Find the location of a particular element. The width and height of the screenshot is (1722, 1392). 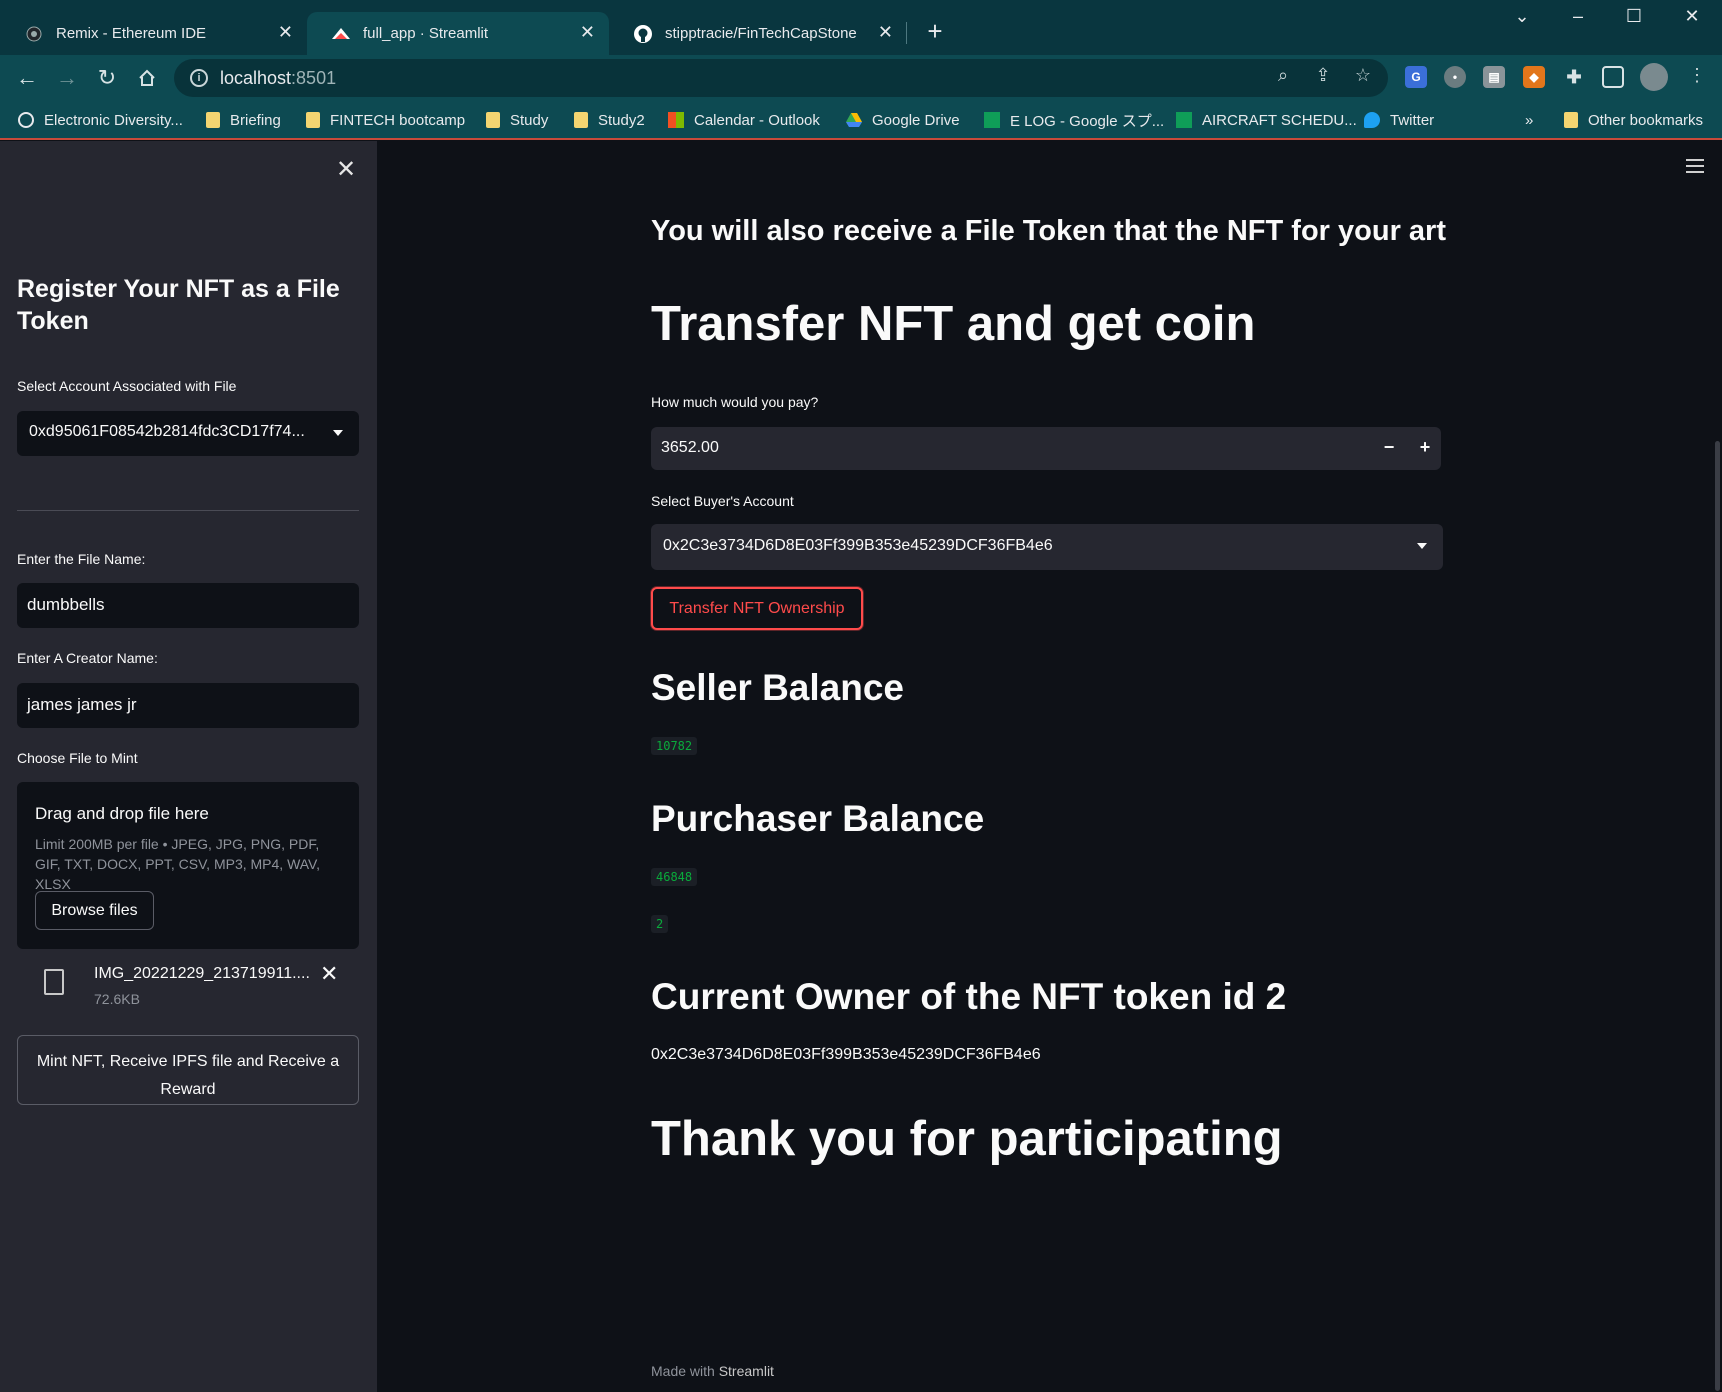

share-icon: ⇪ is located at coordinates (1323, 75).